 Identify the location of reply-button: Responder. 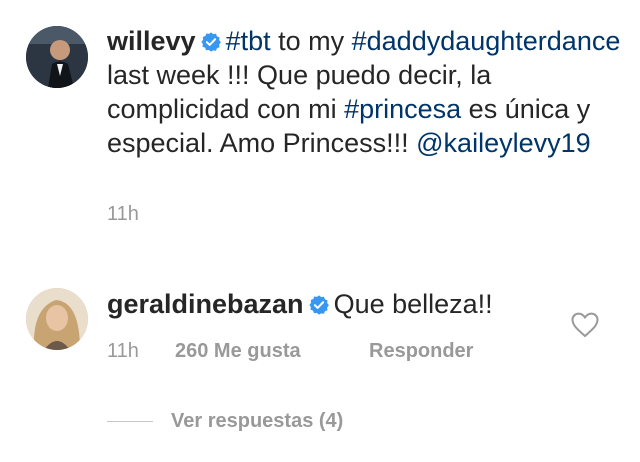
(421, 351).